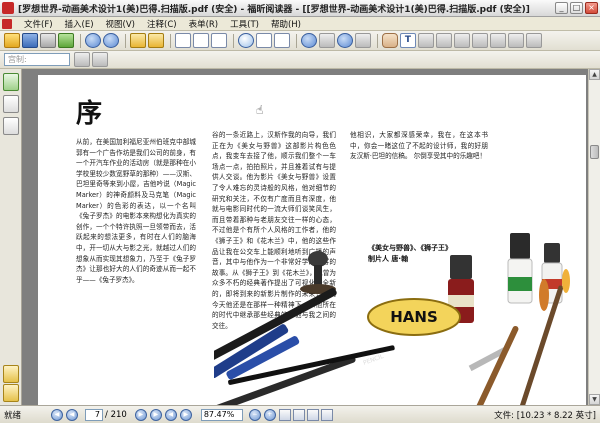 The height and width of the screenshot is (423, 600). Describe the element at coordinates (219, 40) in the screenshot. I see `facing-page-icon` at that location.